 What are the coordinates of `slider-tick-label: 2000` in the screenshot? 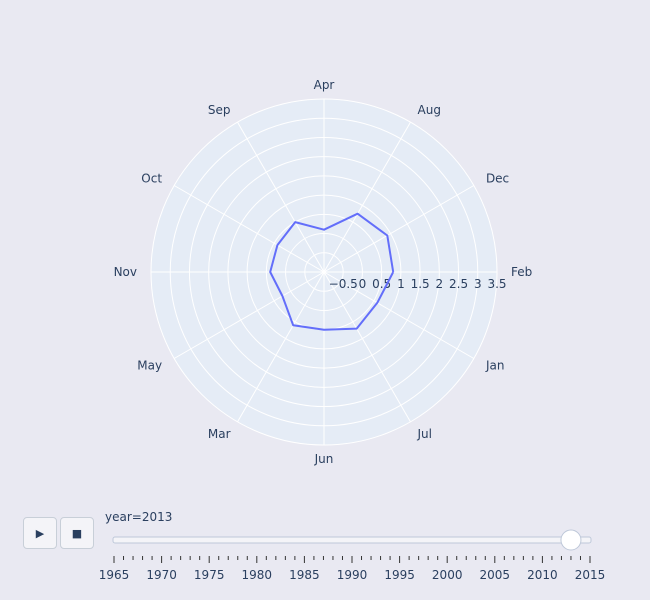 It's located at (447, 575).